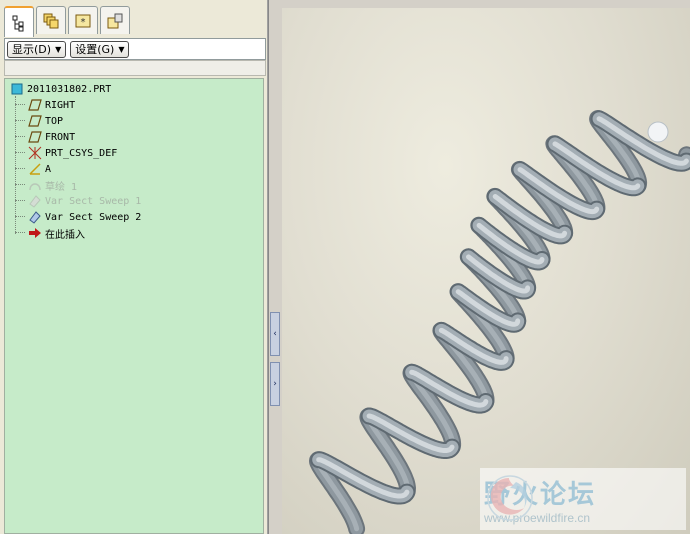 The width and height of the screenshot is (690, 534). Describe the element at coordinates (17, 89) in the screenshot. I see `part-icon` at that location.